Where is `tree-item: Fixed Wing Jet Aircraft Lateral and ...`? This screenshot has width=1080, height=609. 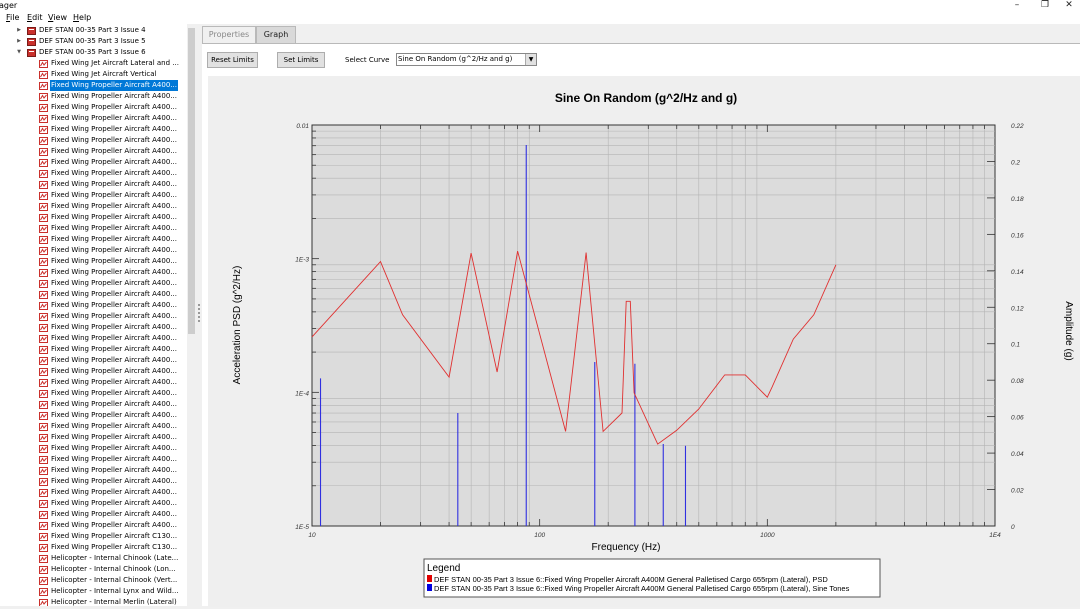
tree-item: Fixed Wing Jet Aircraft Lateral and ... is located at coordinates (93, 63).